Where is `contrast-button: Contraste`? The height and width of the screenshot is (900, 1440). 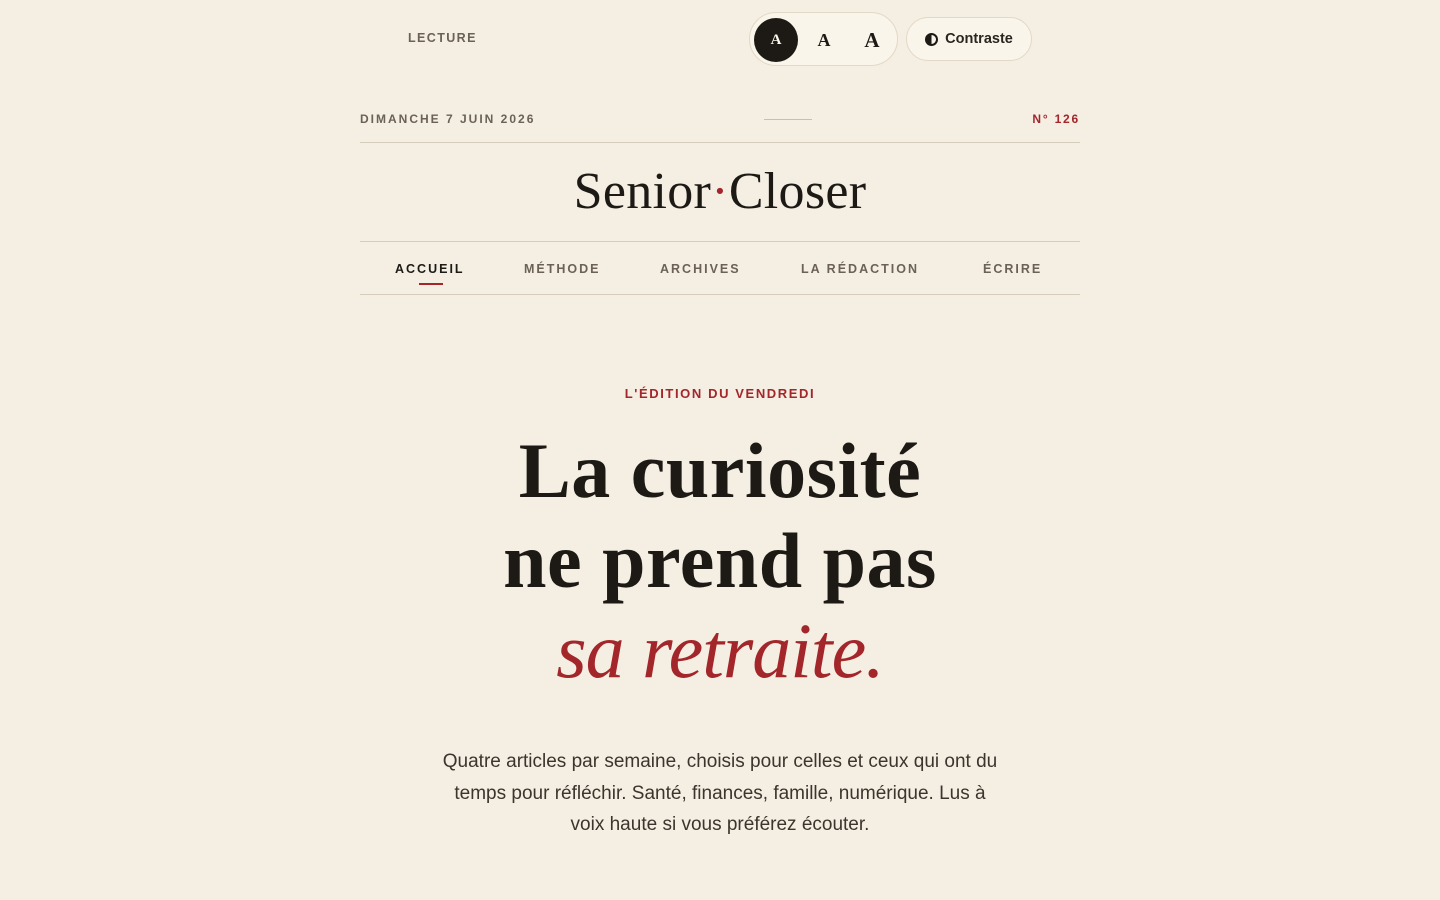
contrast-button: Contraste is located at coordinates (969, 39).